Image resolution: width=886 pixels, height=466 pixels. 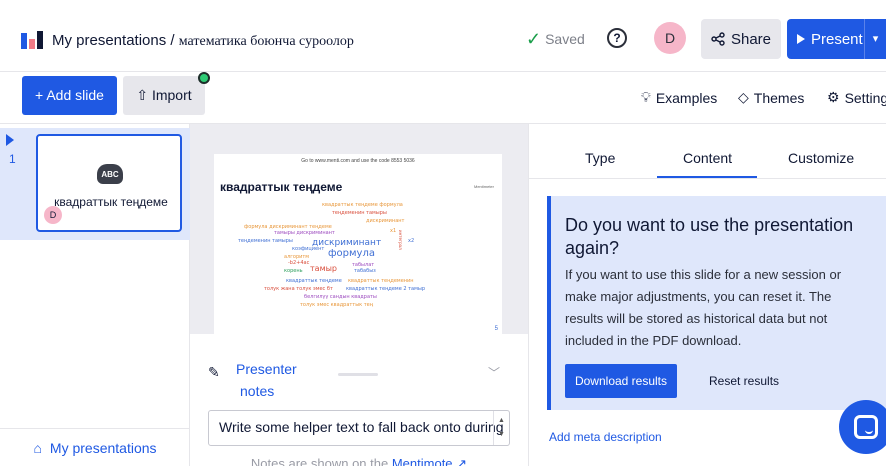 I want to click on import-button: ⇧ Import, so click(x=166, y=93).